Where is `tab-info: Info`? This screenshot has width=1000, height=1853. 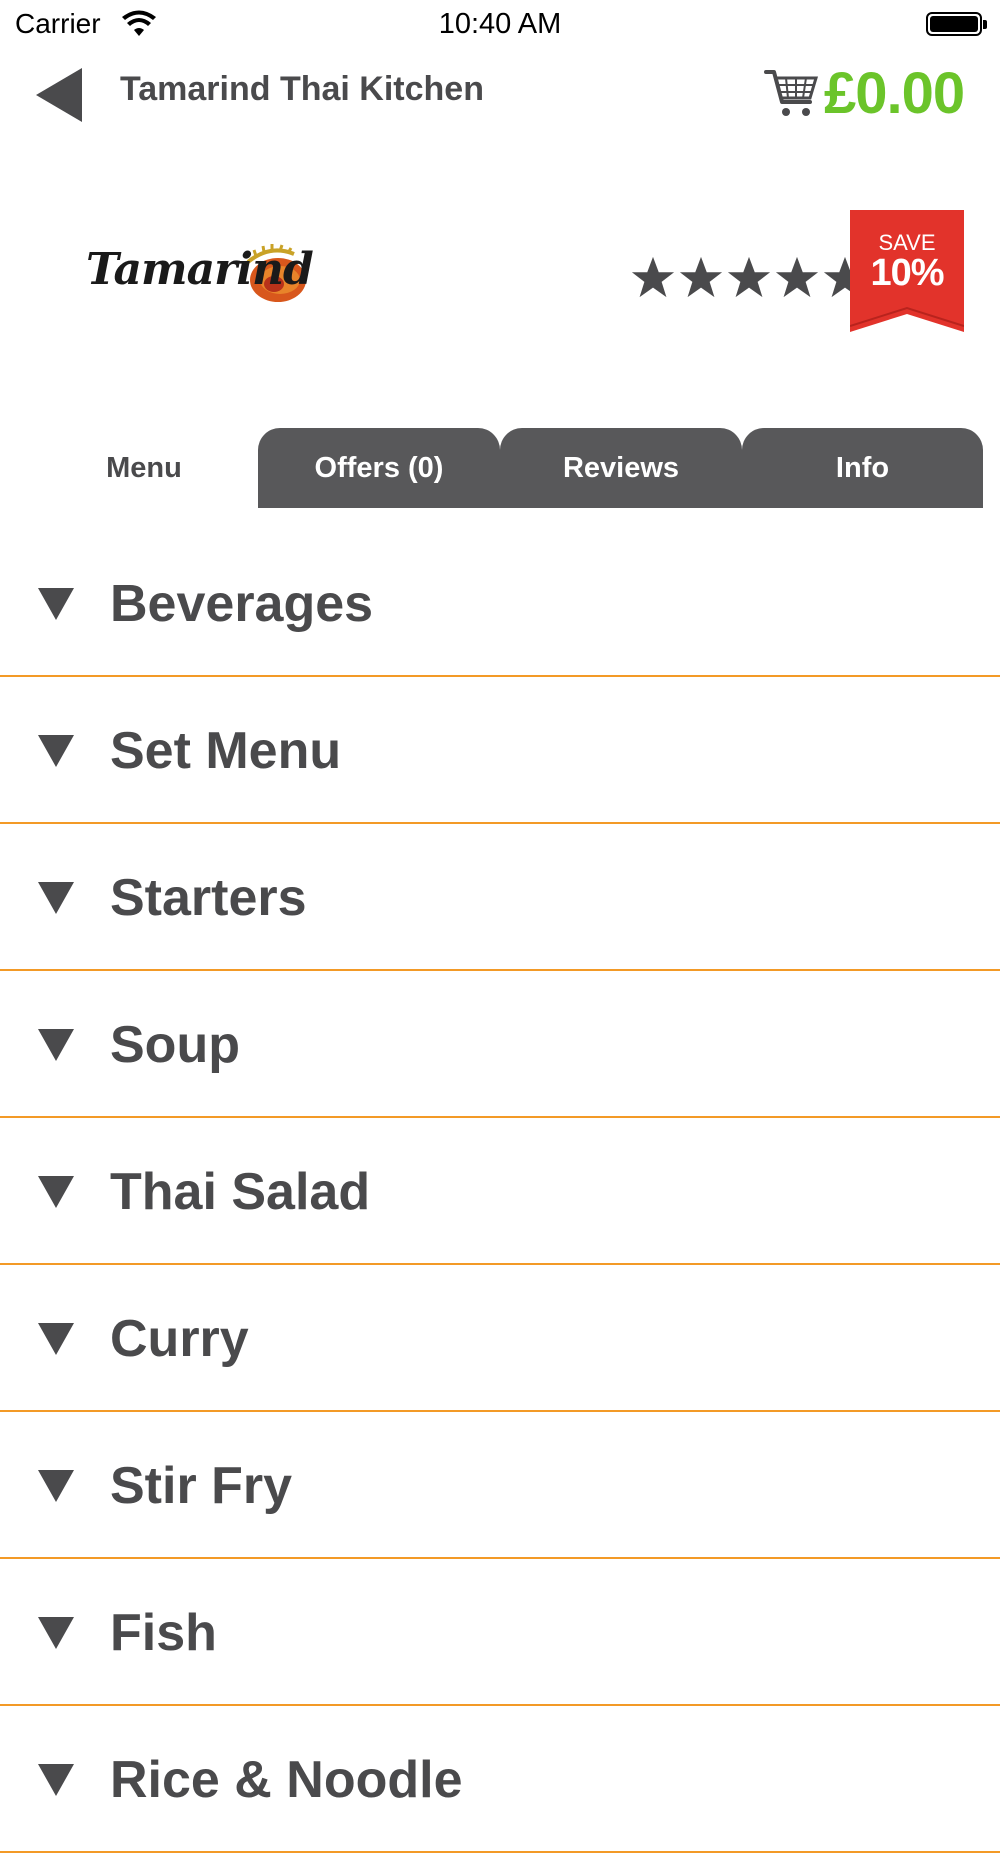 tab-info: Info is located at coordinates (862, 468).